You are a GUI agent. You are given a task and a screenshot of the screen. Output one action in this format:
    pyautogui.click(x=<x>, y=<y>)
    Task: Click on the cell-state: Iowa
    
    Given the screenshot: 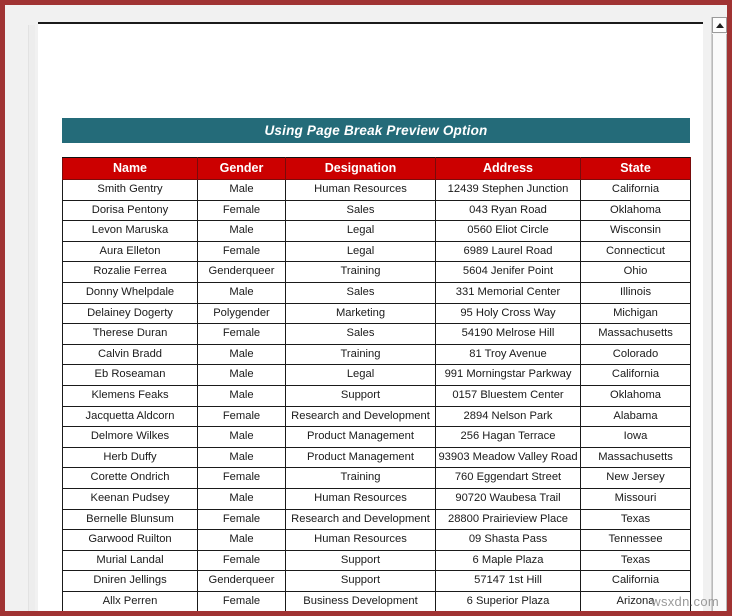 What is the action you would take?
    pyautogui.click(x=635, y=437)
    